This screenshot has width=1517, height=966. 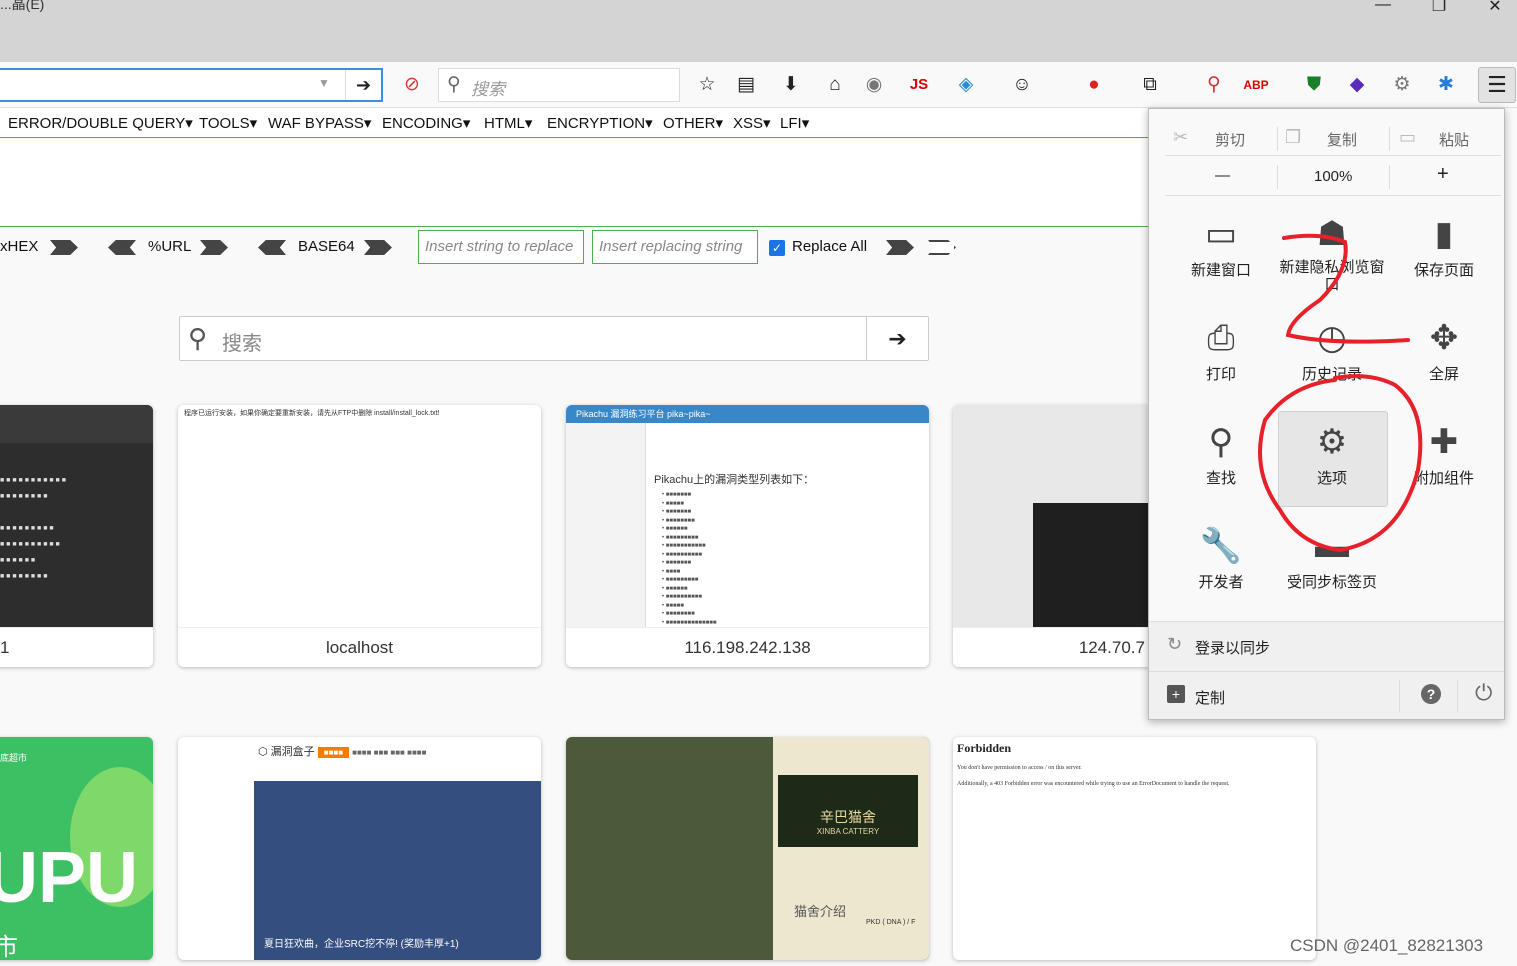 I want to click on annotation-circle, so click(x=1340, y=463).